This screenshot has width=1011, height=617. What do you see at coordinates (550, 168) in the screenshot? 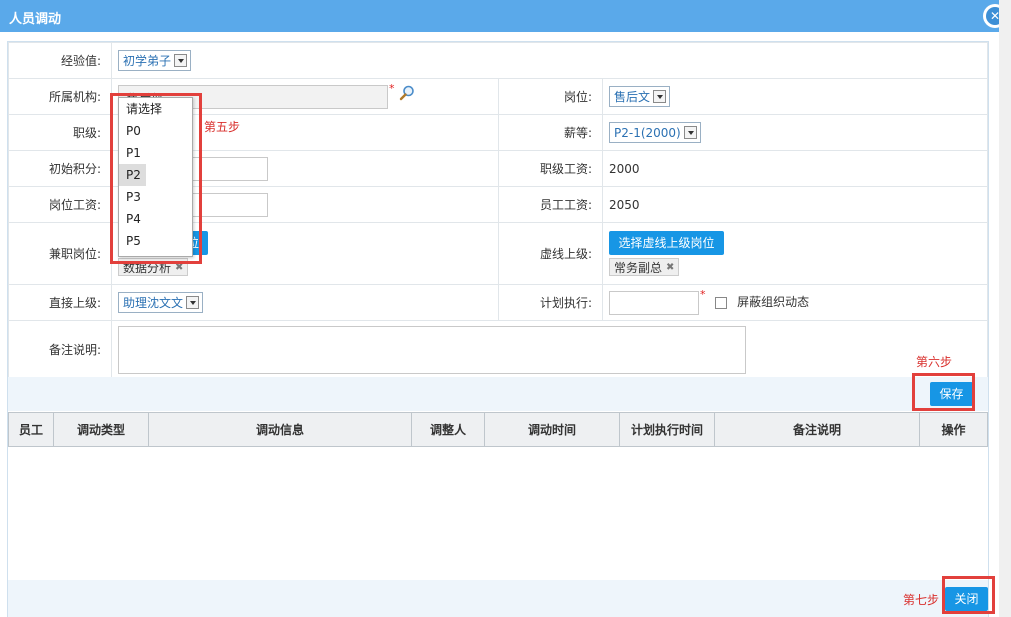
I see `rank-salary-label: 职级工资:` at bounding box center [550, 168].